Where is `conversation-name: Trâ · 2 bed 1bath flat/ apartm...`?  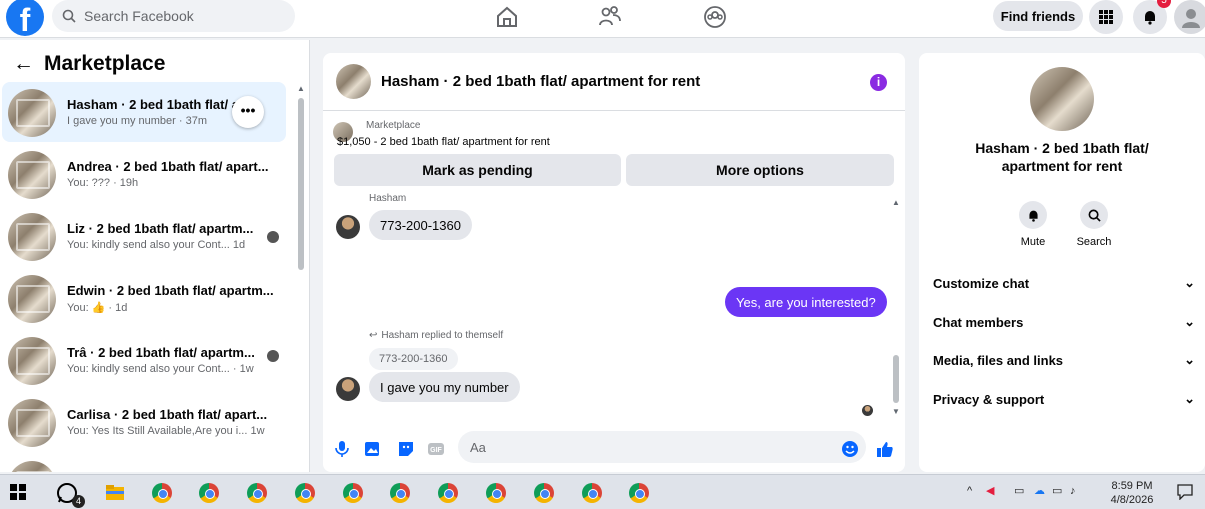 conversation-name: Trâ · 2 bed 1bath flat/ apartm... is located at coordinates (161, 352).